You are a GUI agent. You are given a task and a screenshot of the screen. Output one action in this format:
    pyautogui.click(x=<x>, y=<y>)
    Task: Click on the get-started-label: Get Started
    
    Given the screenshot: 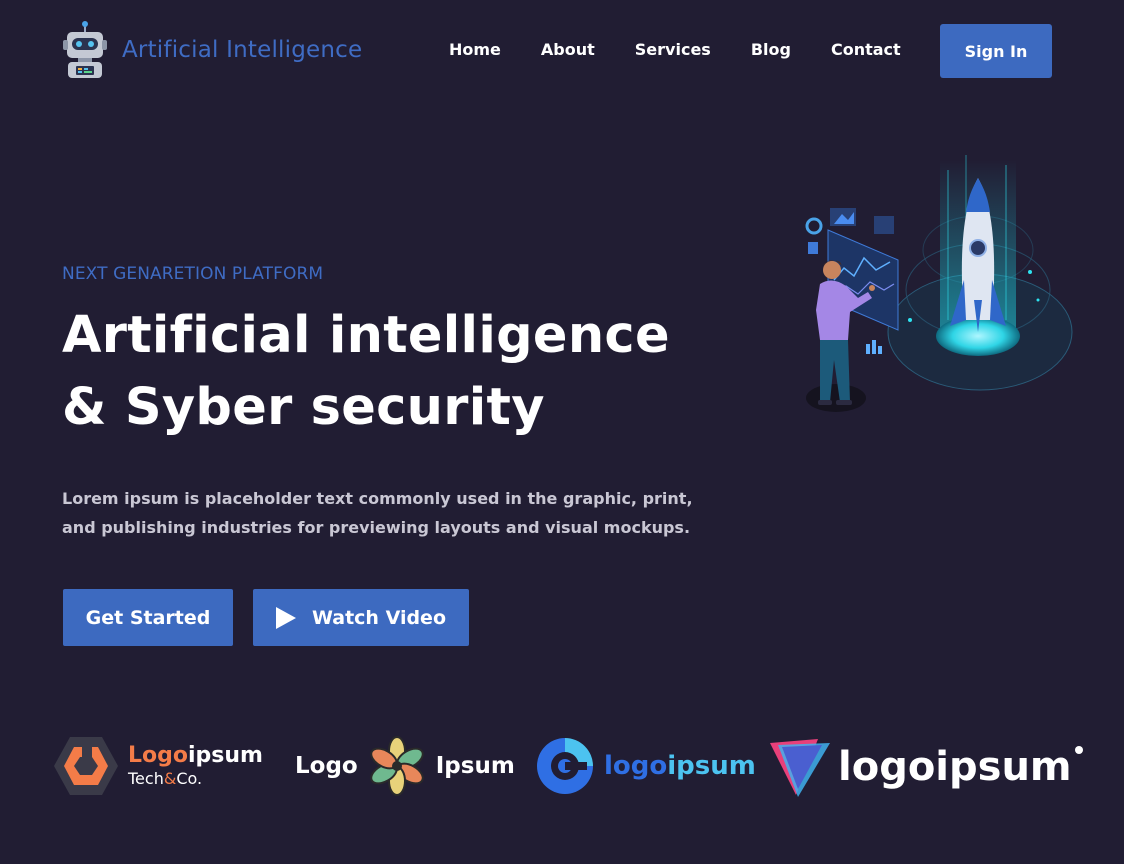 What is the action you would take?
    pyautogui.click(x=148, y=617)
    